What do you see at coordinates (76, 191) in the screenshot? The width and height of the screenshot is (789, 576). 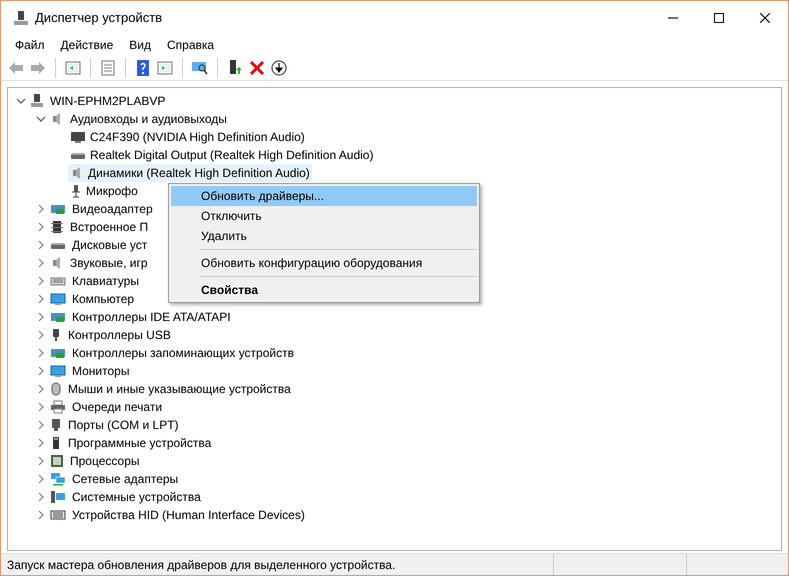 I see `microphone-icon` at bounding box center [76, 191].